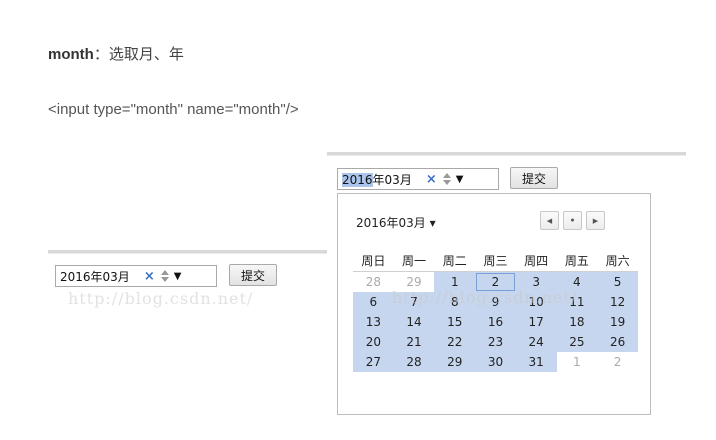  I want to click on weekday-header: 周一, so click(414, 260).